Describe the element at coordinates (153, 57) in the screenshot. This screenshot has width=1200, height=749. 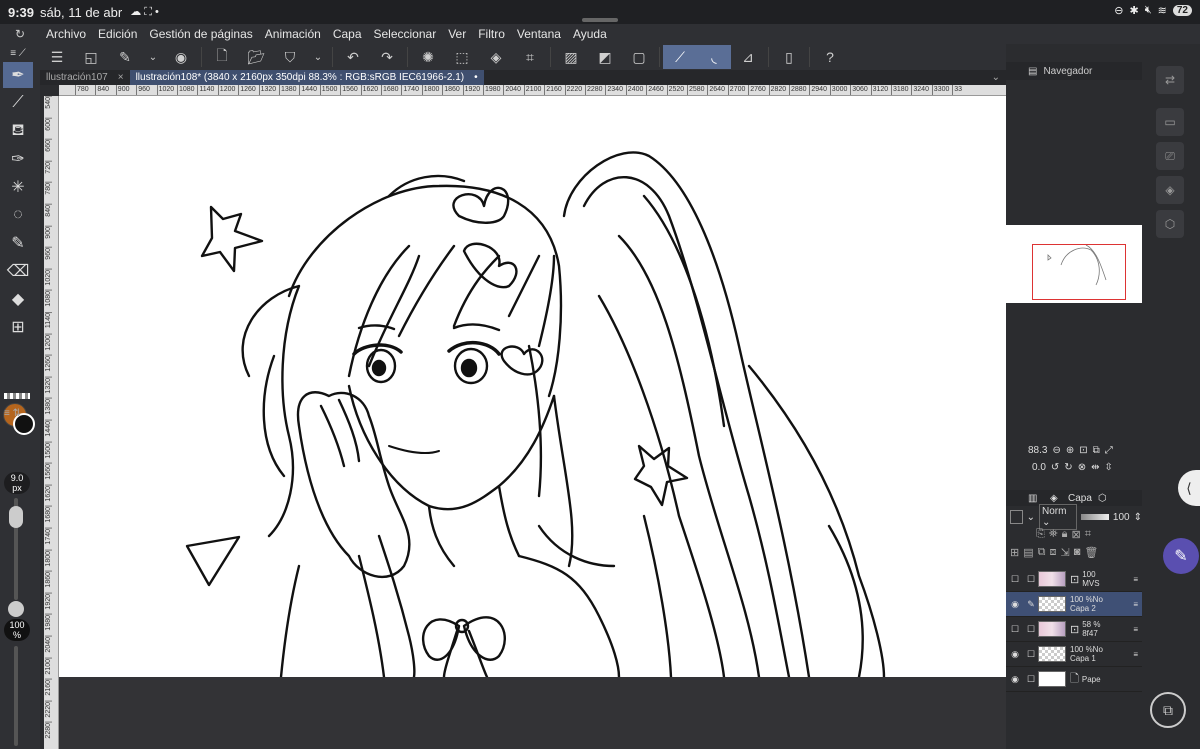
I see `chevron-down-icon: ⌄` at that location.